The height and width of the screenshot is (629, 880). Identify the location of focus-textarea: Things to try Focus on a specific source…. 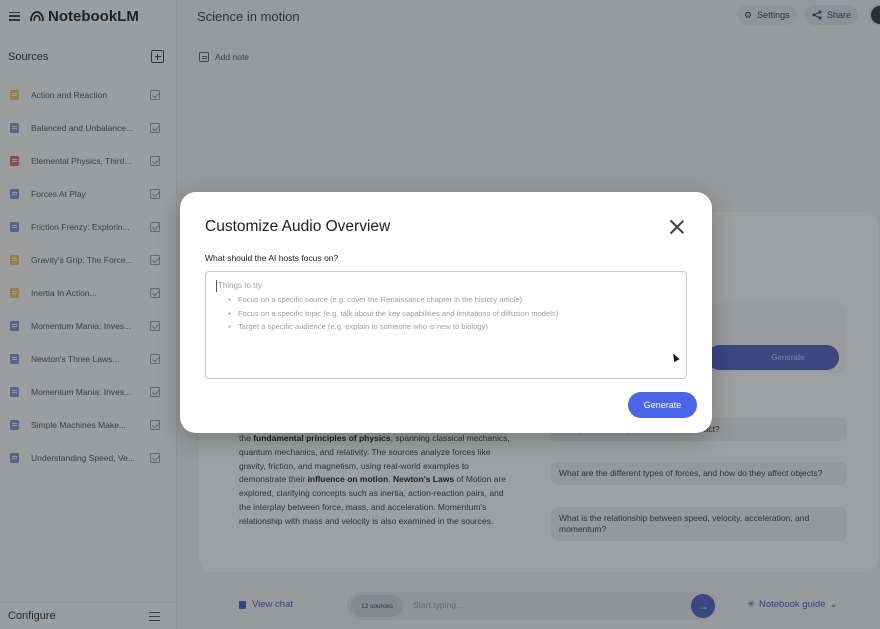
(446, 325).